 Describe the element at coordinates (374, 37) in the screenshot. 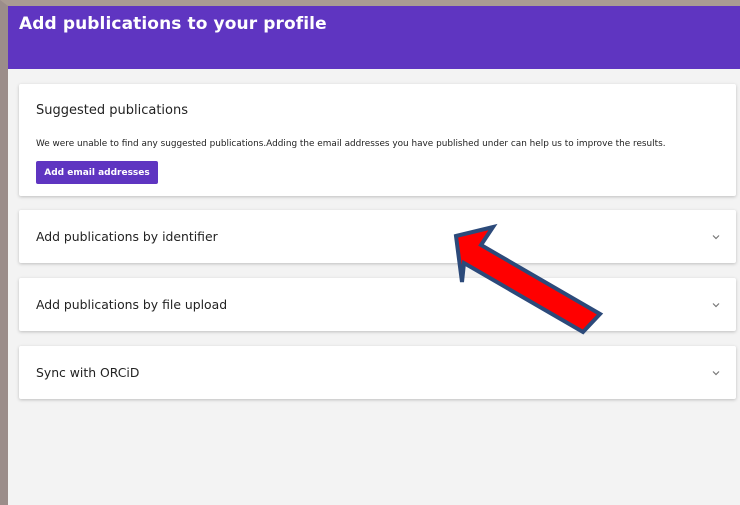

I see `page-header: Add publications to your profile` at that location.